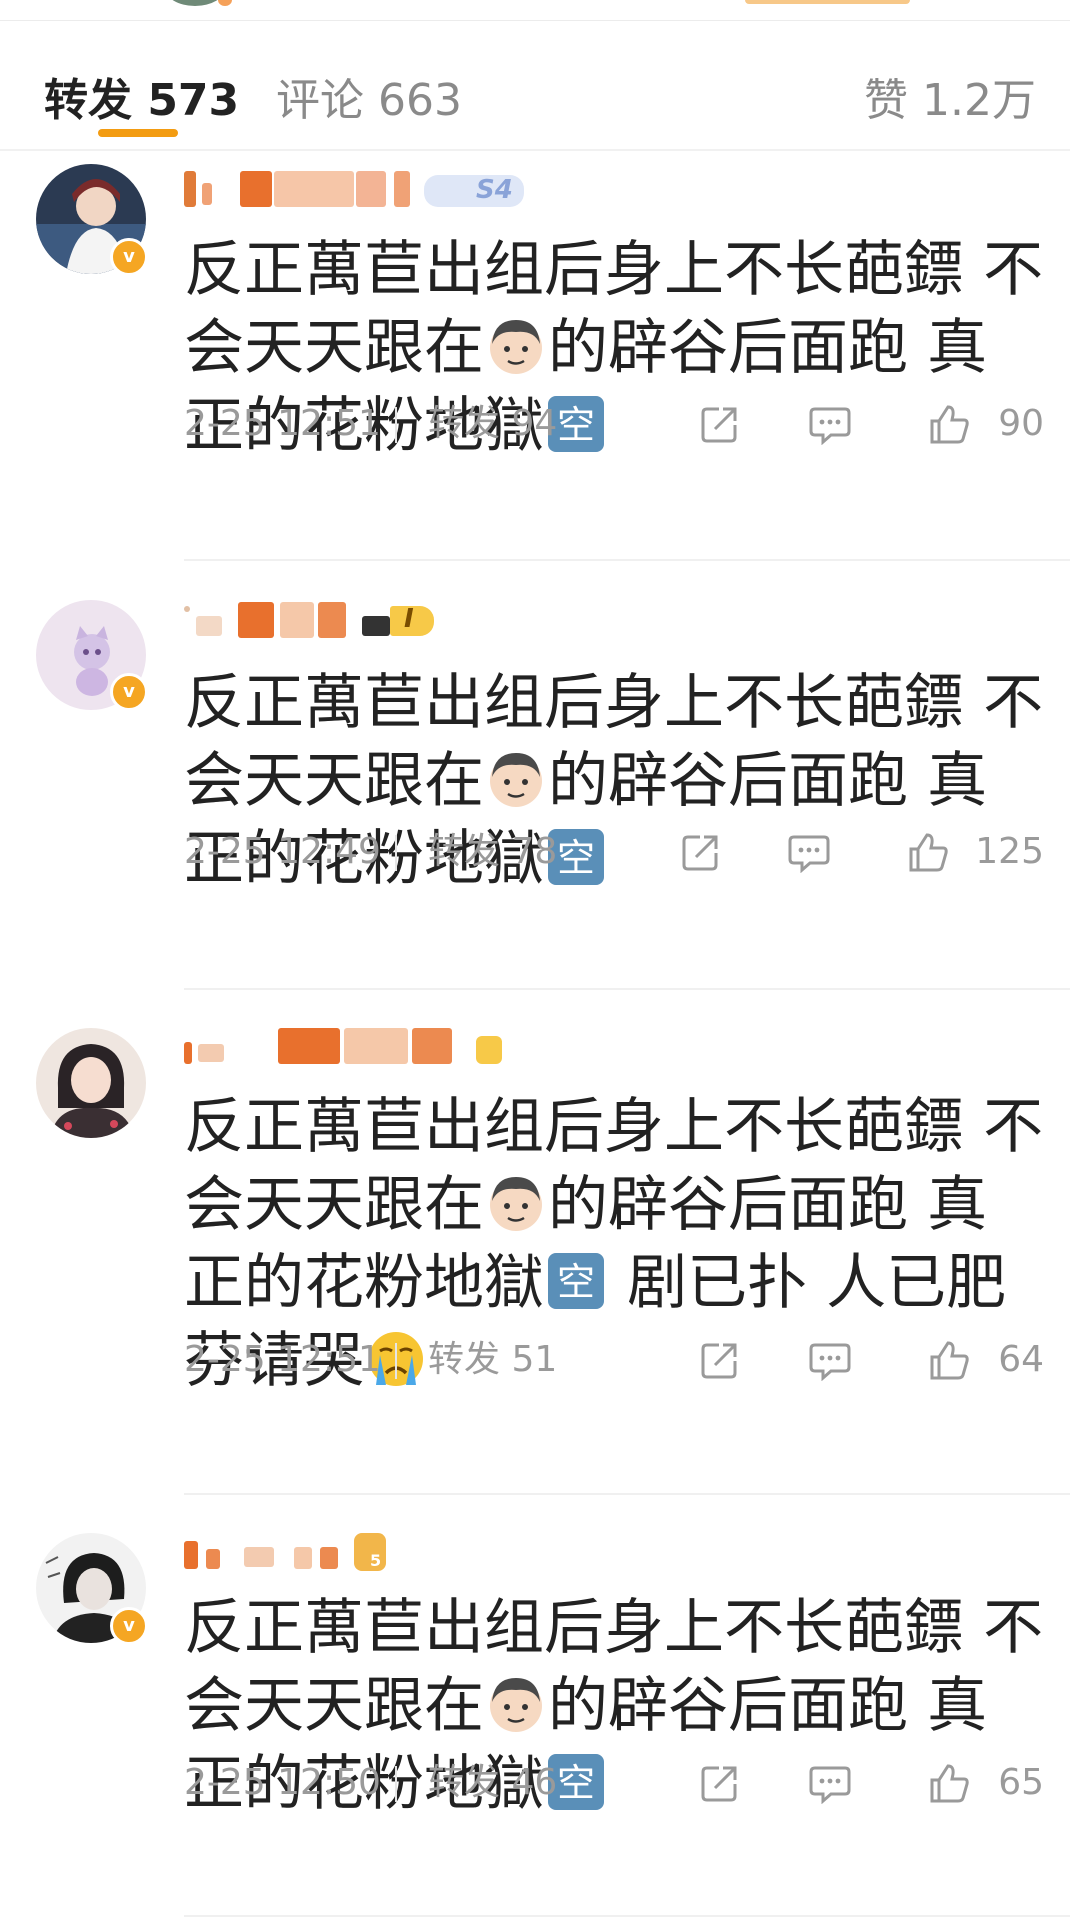 The width and height of the screenshot is (1070, 1924). What do you see at coordinates (319, 624) in the screenshot?
I see `username-obscured: I` at bounding box center [319, 624].